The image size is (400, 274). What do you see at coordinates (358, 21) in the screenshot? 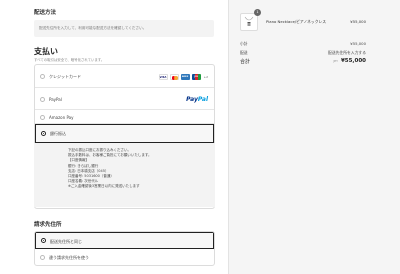
I see `product-price: ¥55,000` at bounding box center [358, 21].